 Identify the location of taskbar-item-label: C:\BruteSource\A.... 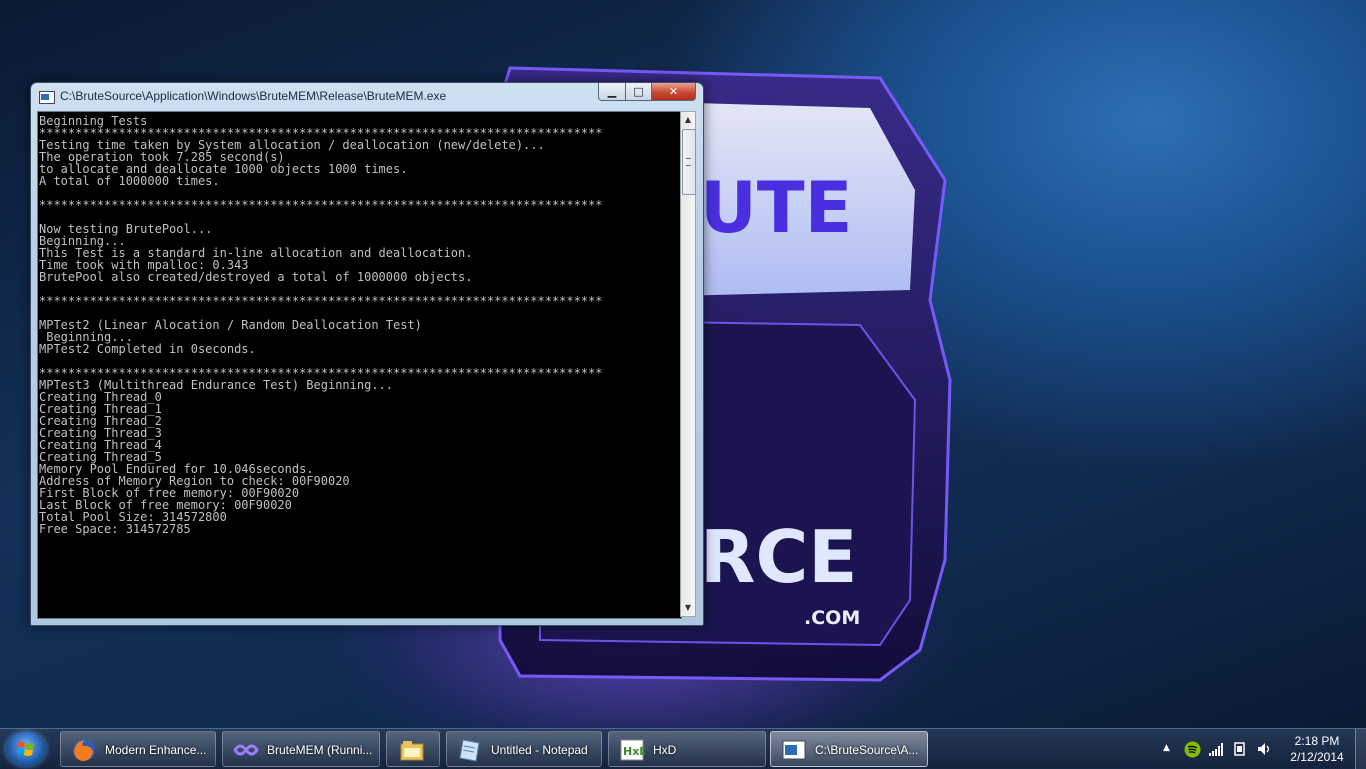
(867, 750).